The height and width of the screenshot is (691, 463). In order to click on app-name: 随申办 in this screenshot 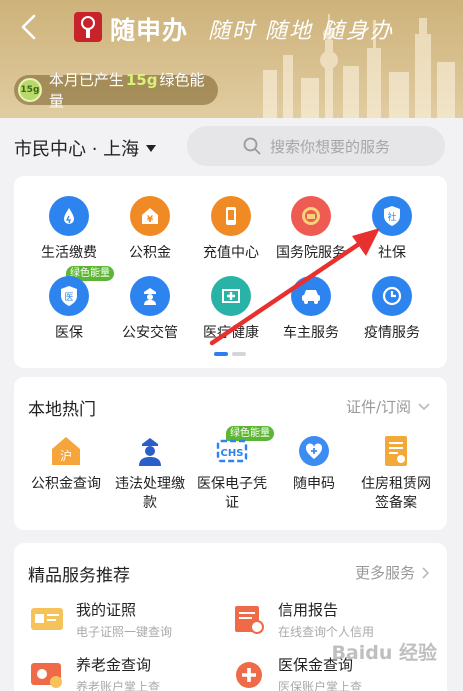, I will do `click(149, 30)`.